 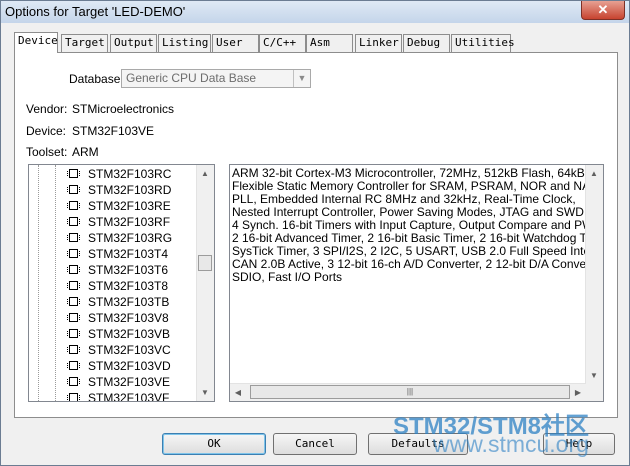 What do you see at coordinates (191, 78) in the screenshot?
I see `database-value: Generic CPU Data Base` at bounding box center [191, 78].